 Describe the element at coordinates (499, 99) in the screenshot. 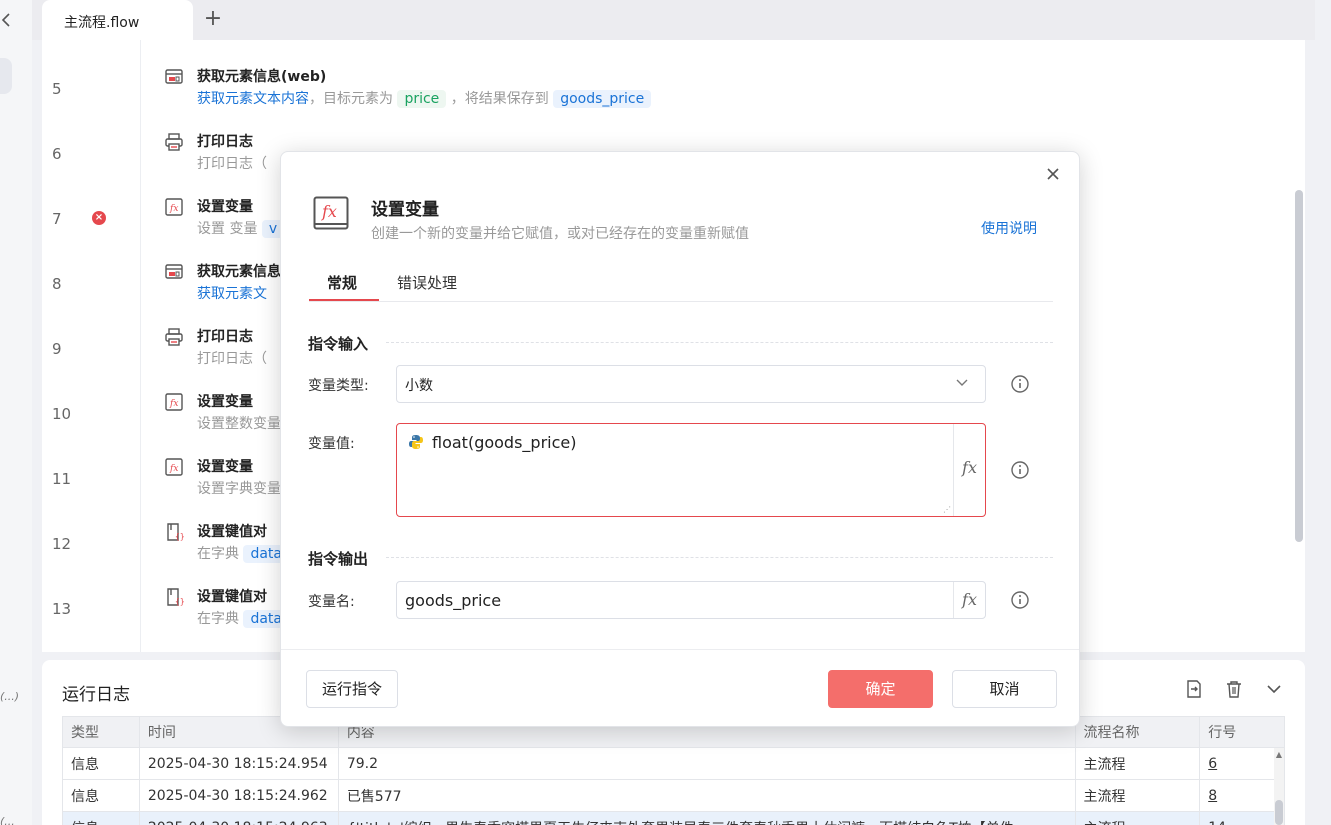

I see `step-desc-text: ，将结果保存到` at that location.